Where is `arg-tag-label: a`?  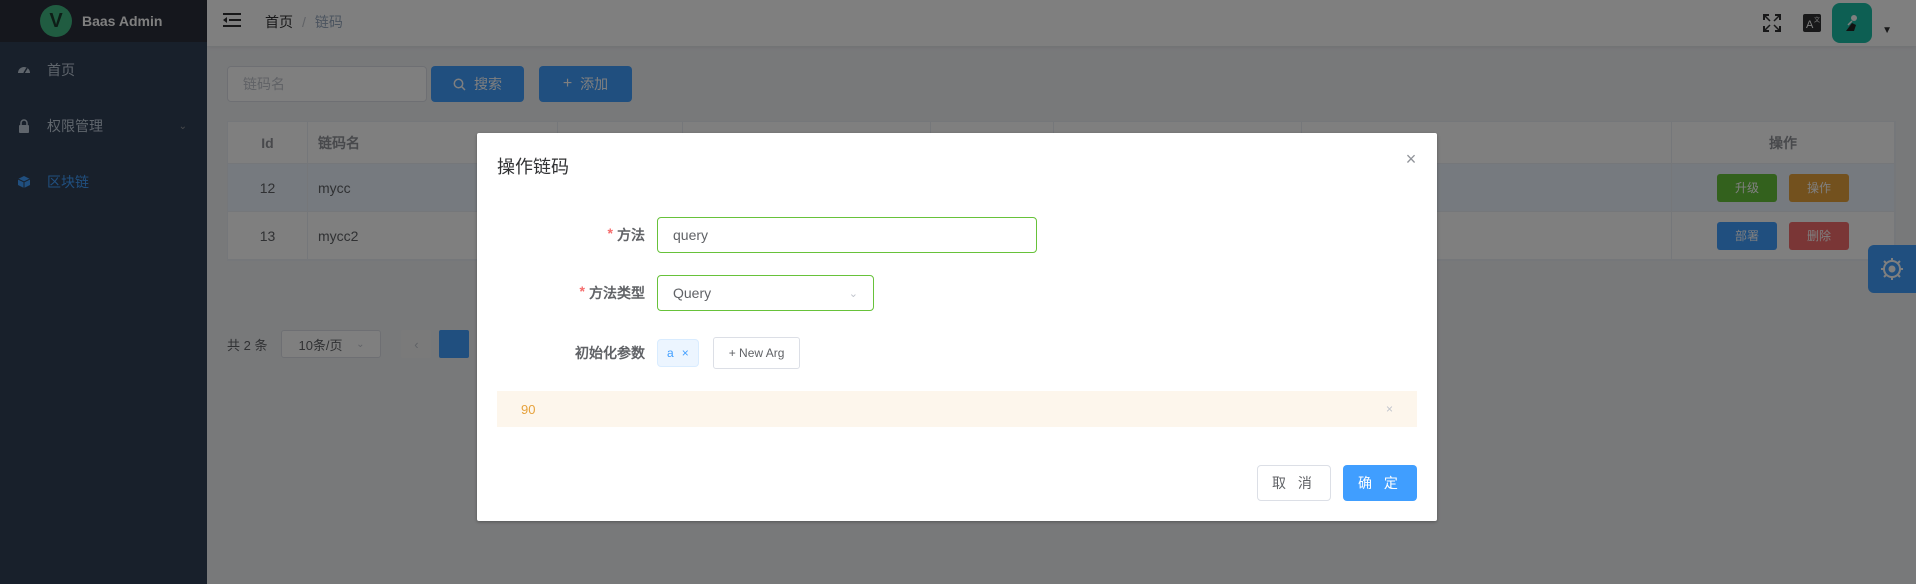 arg-tag-label: a is located at coordinates (670, 353).